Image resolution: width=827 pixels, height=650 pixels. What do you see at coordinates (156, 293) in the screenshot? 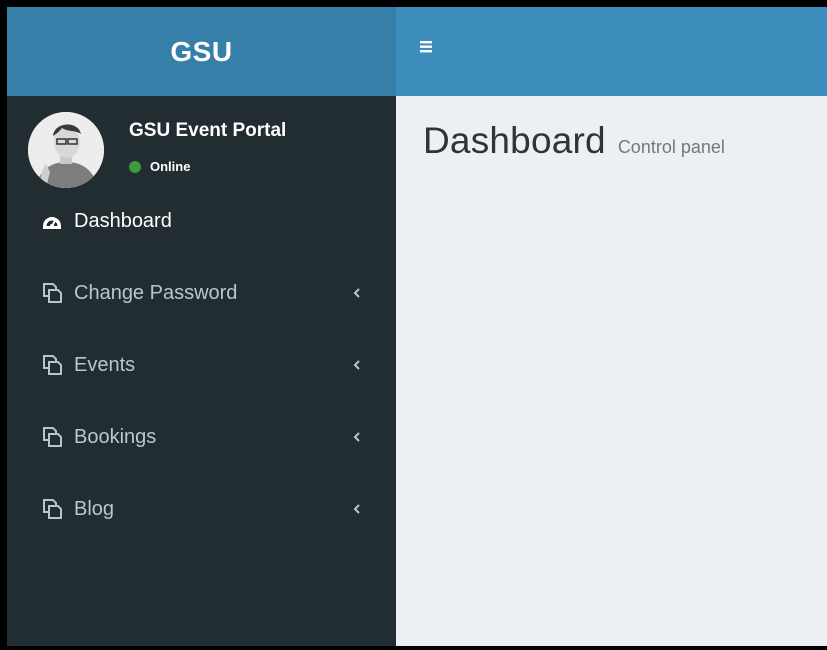
I see `sidebar-item-label: Change Password` at bounding box center [156, 293].